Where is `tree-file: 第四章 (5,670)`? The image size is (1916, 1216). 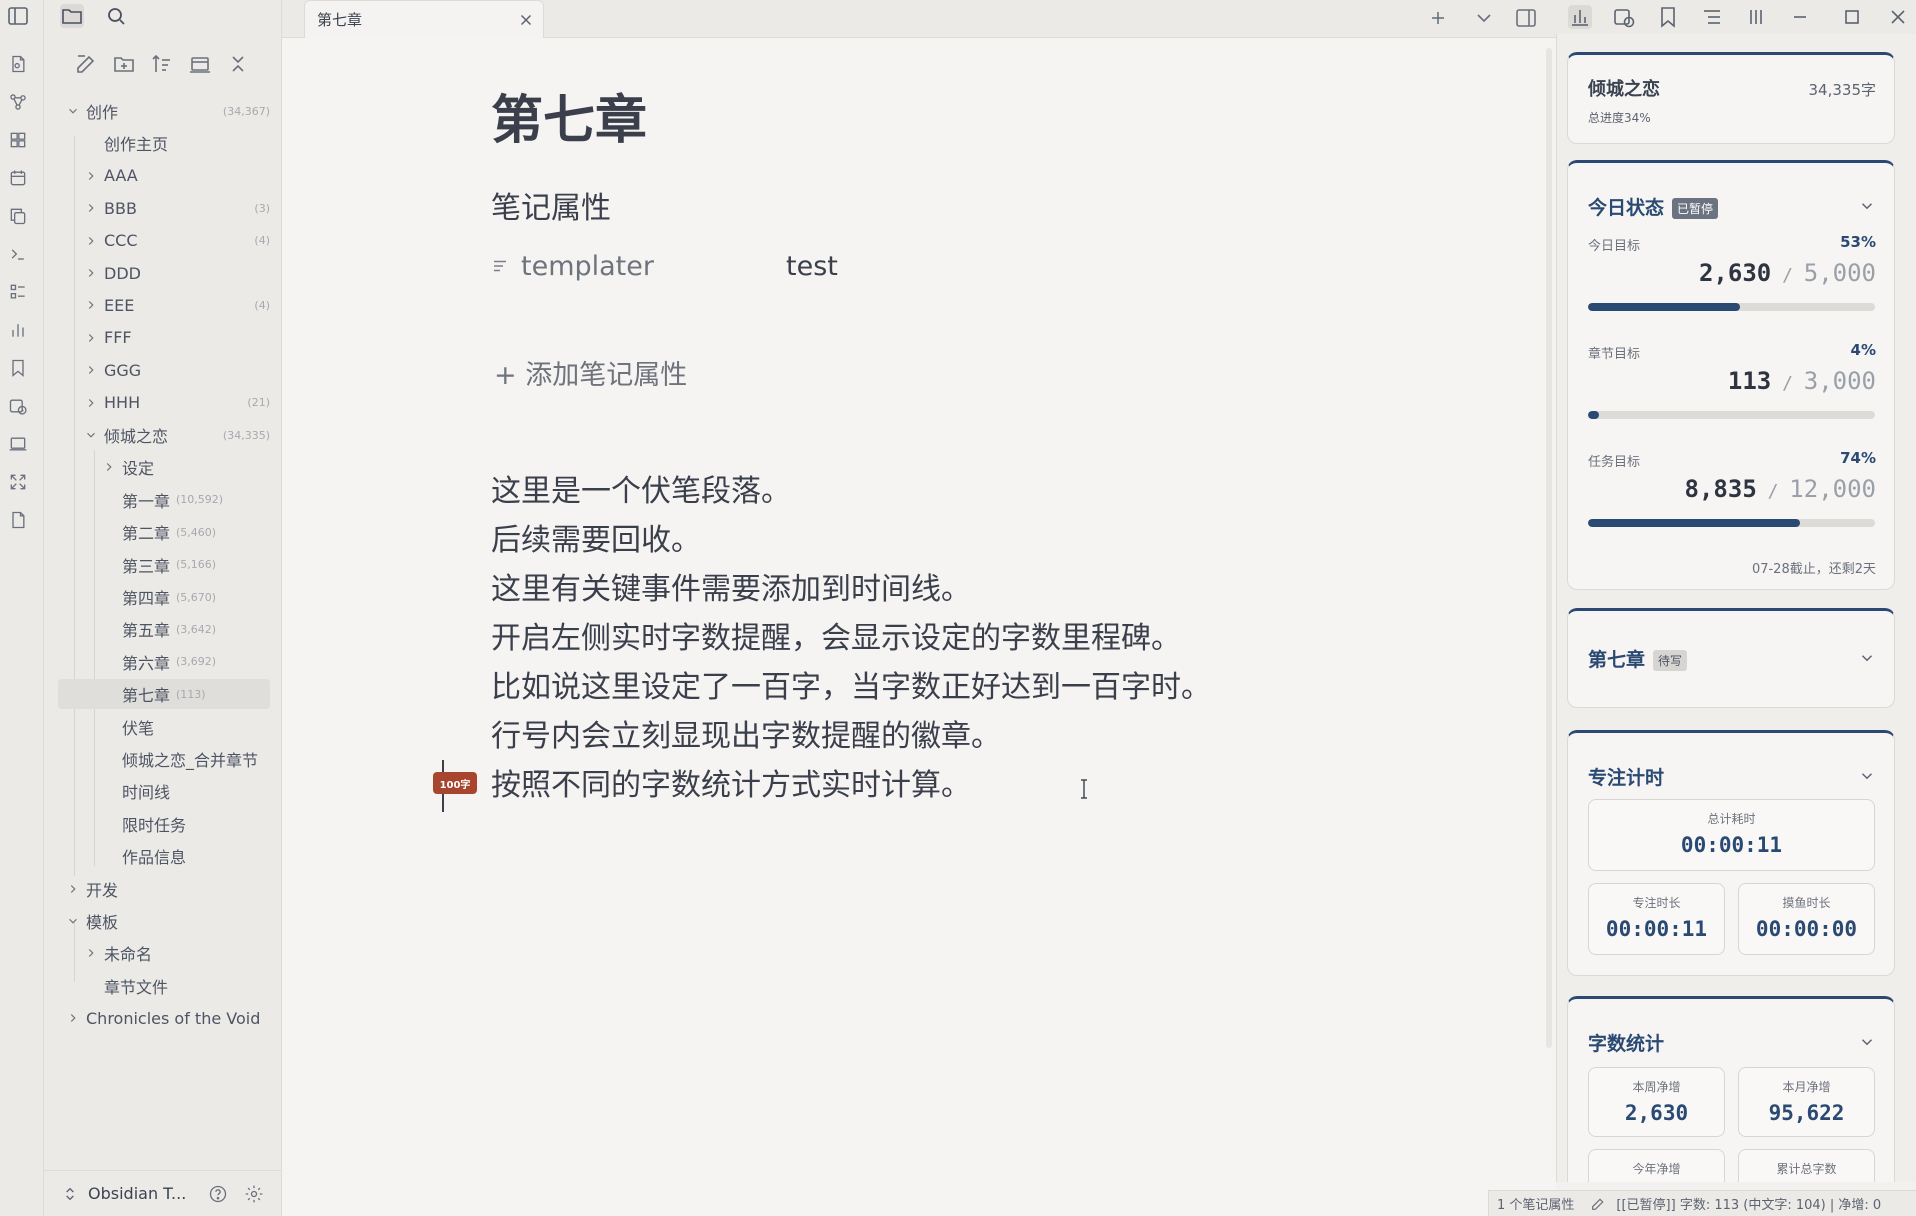 tree-file: 第四章 (5,670) is located at coordinates (164, 597).